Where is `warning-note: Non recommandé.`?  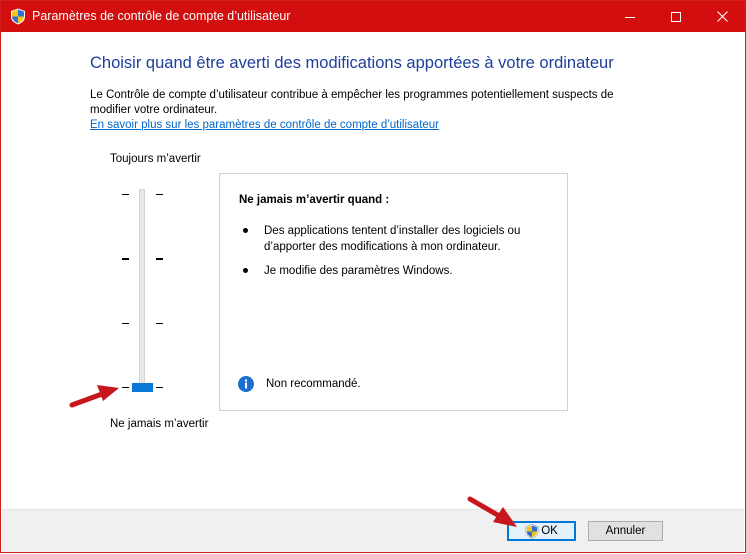
warning-note: Non recommandé. is located at coordinates (313, 384).